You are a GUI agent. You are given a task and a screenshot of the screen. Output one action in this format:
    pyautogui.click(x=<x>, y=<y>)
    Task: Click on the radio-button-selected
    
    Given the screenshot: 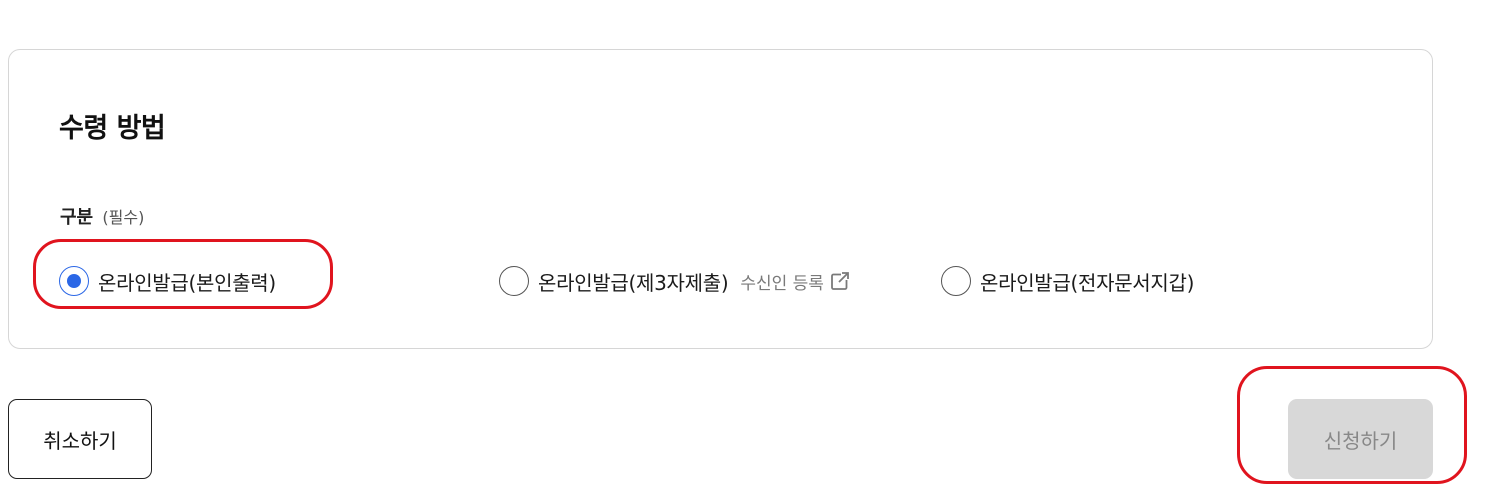 What is the action you would take?
    pyautogui.click(x=74, y=281)
    